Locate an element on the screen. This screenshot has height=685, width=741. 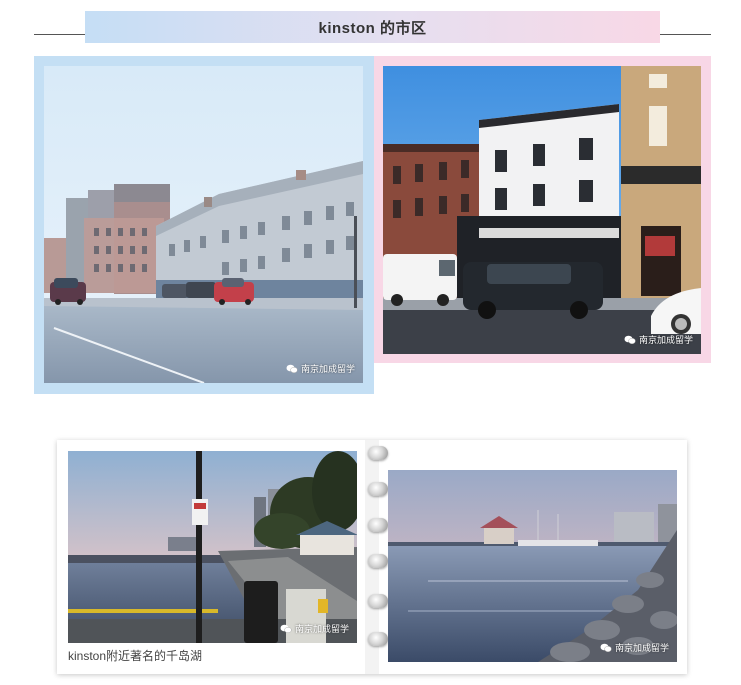
lake-photo-2: 南京加成留学 is located at coordinates (532, 566).